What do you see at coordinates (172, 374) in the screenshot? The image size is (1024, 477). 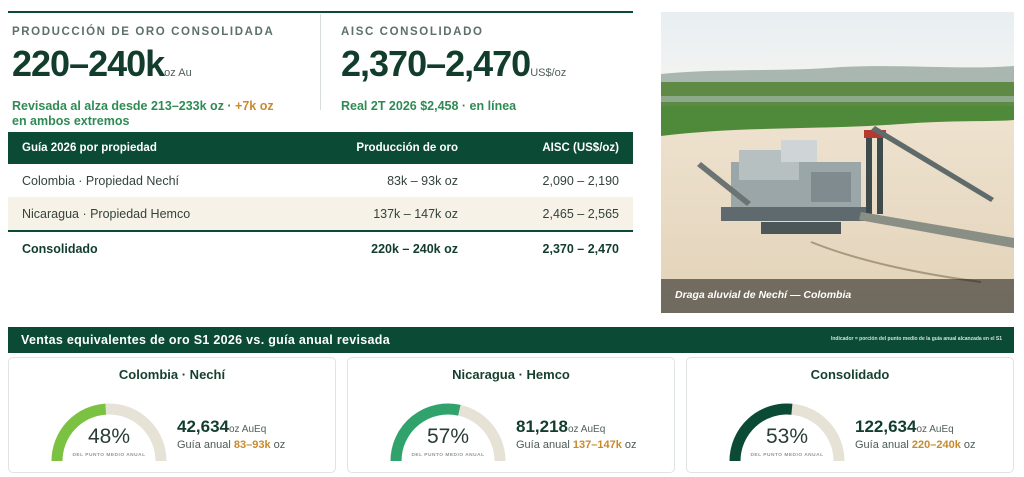 I see `card-name: Colombia · Nechí` at bounding box center [172, 374].